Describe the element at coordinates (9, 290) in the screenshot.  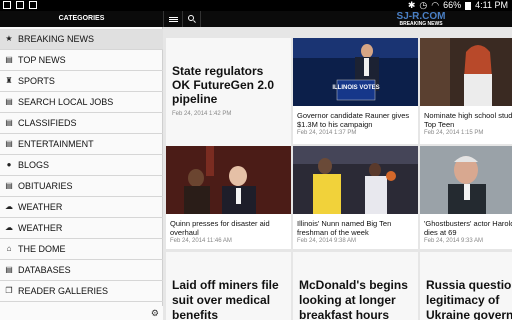
I see `gallery-icon: ❐` at that location.